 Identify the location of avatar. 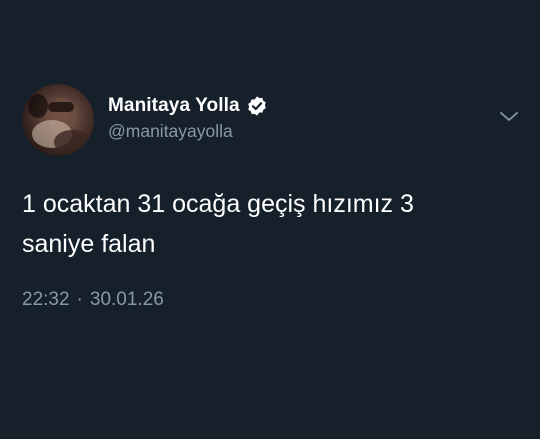
(58, 120).